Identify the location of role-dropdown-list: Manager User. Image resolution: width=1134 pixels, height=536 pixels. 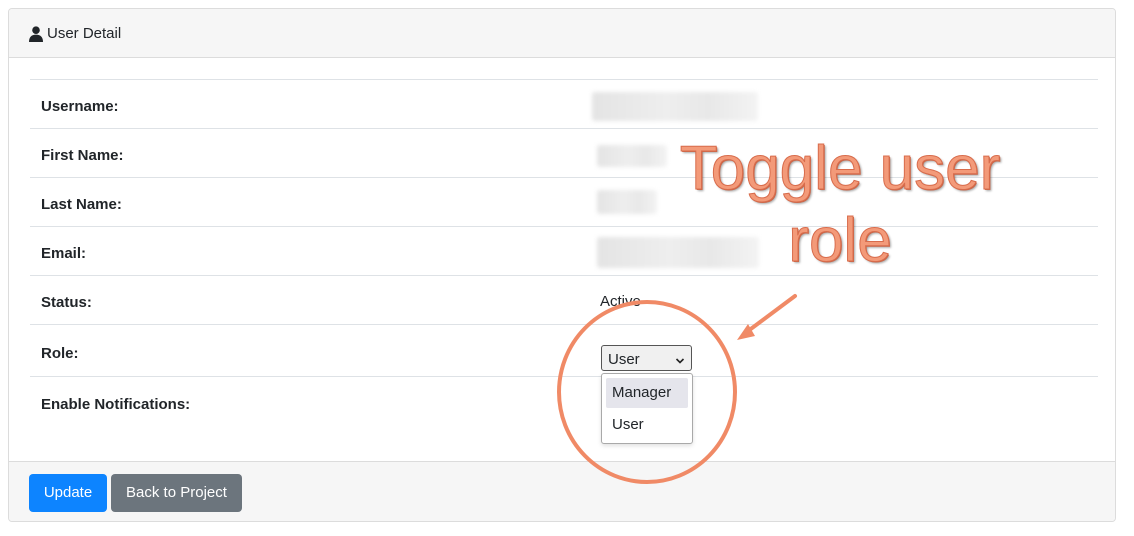
(647, 408).